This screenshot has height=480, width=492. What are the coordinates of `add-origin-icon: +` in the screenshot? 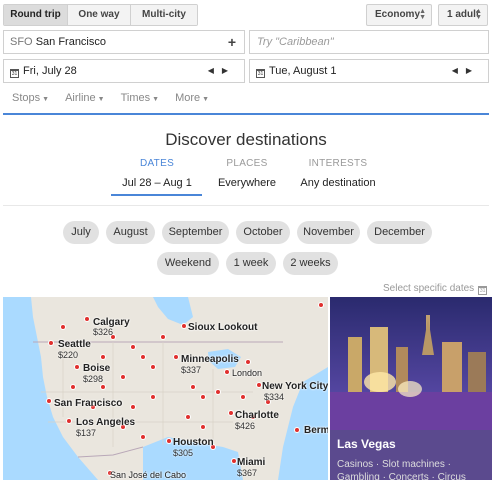 It's located at (232, 42).